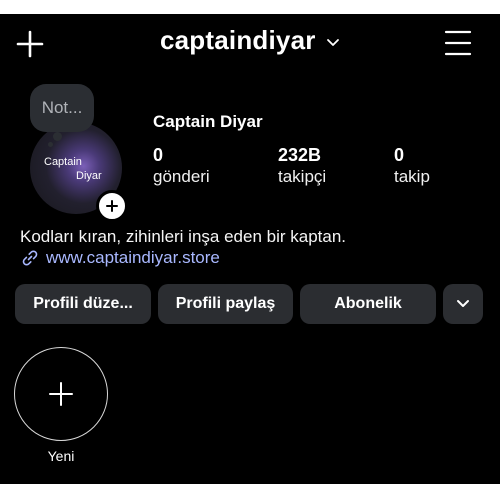  Describe the element at coordinates (368, 304) in the screenshot. I see `subscription-button: Abonelik` at that location.